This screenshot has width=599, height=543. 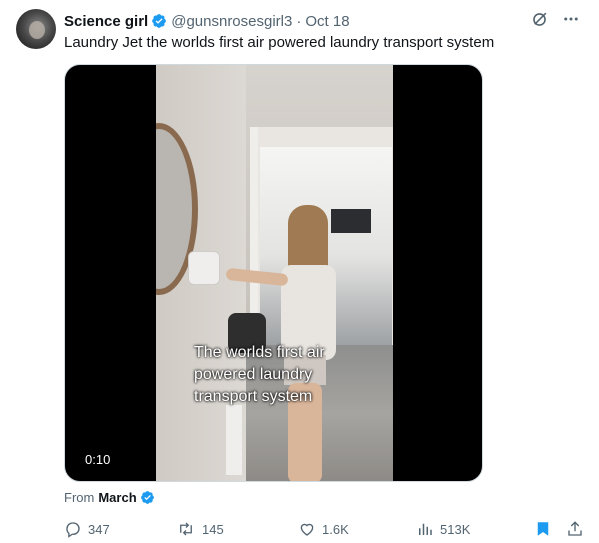 I want to click on laundry-device, so click(x=204, y=268).